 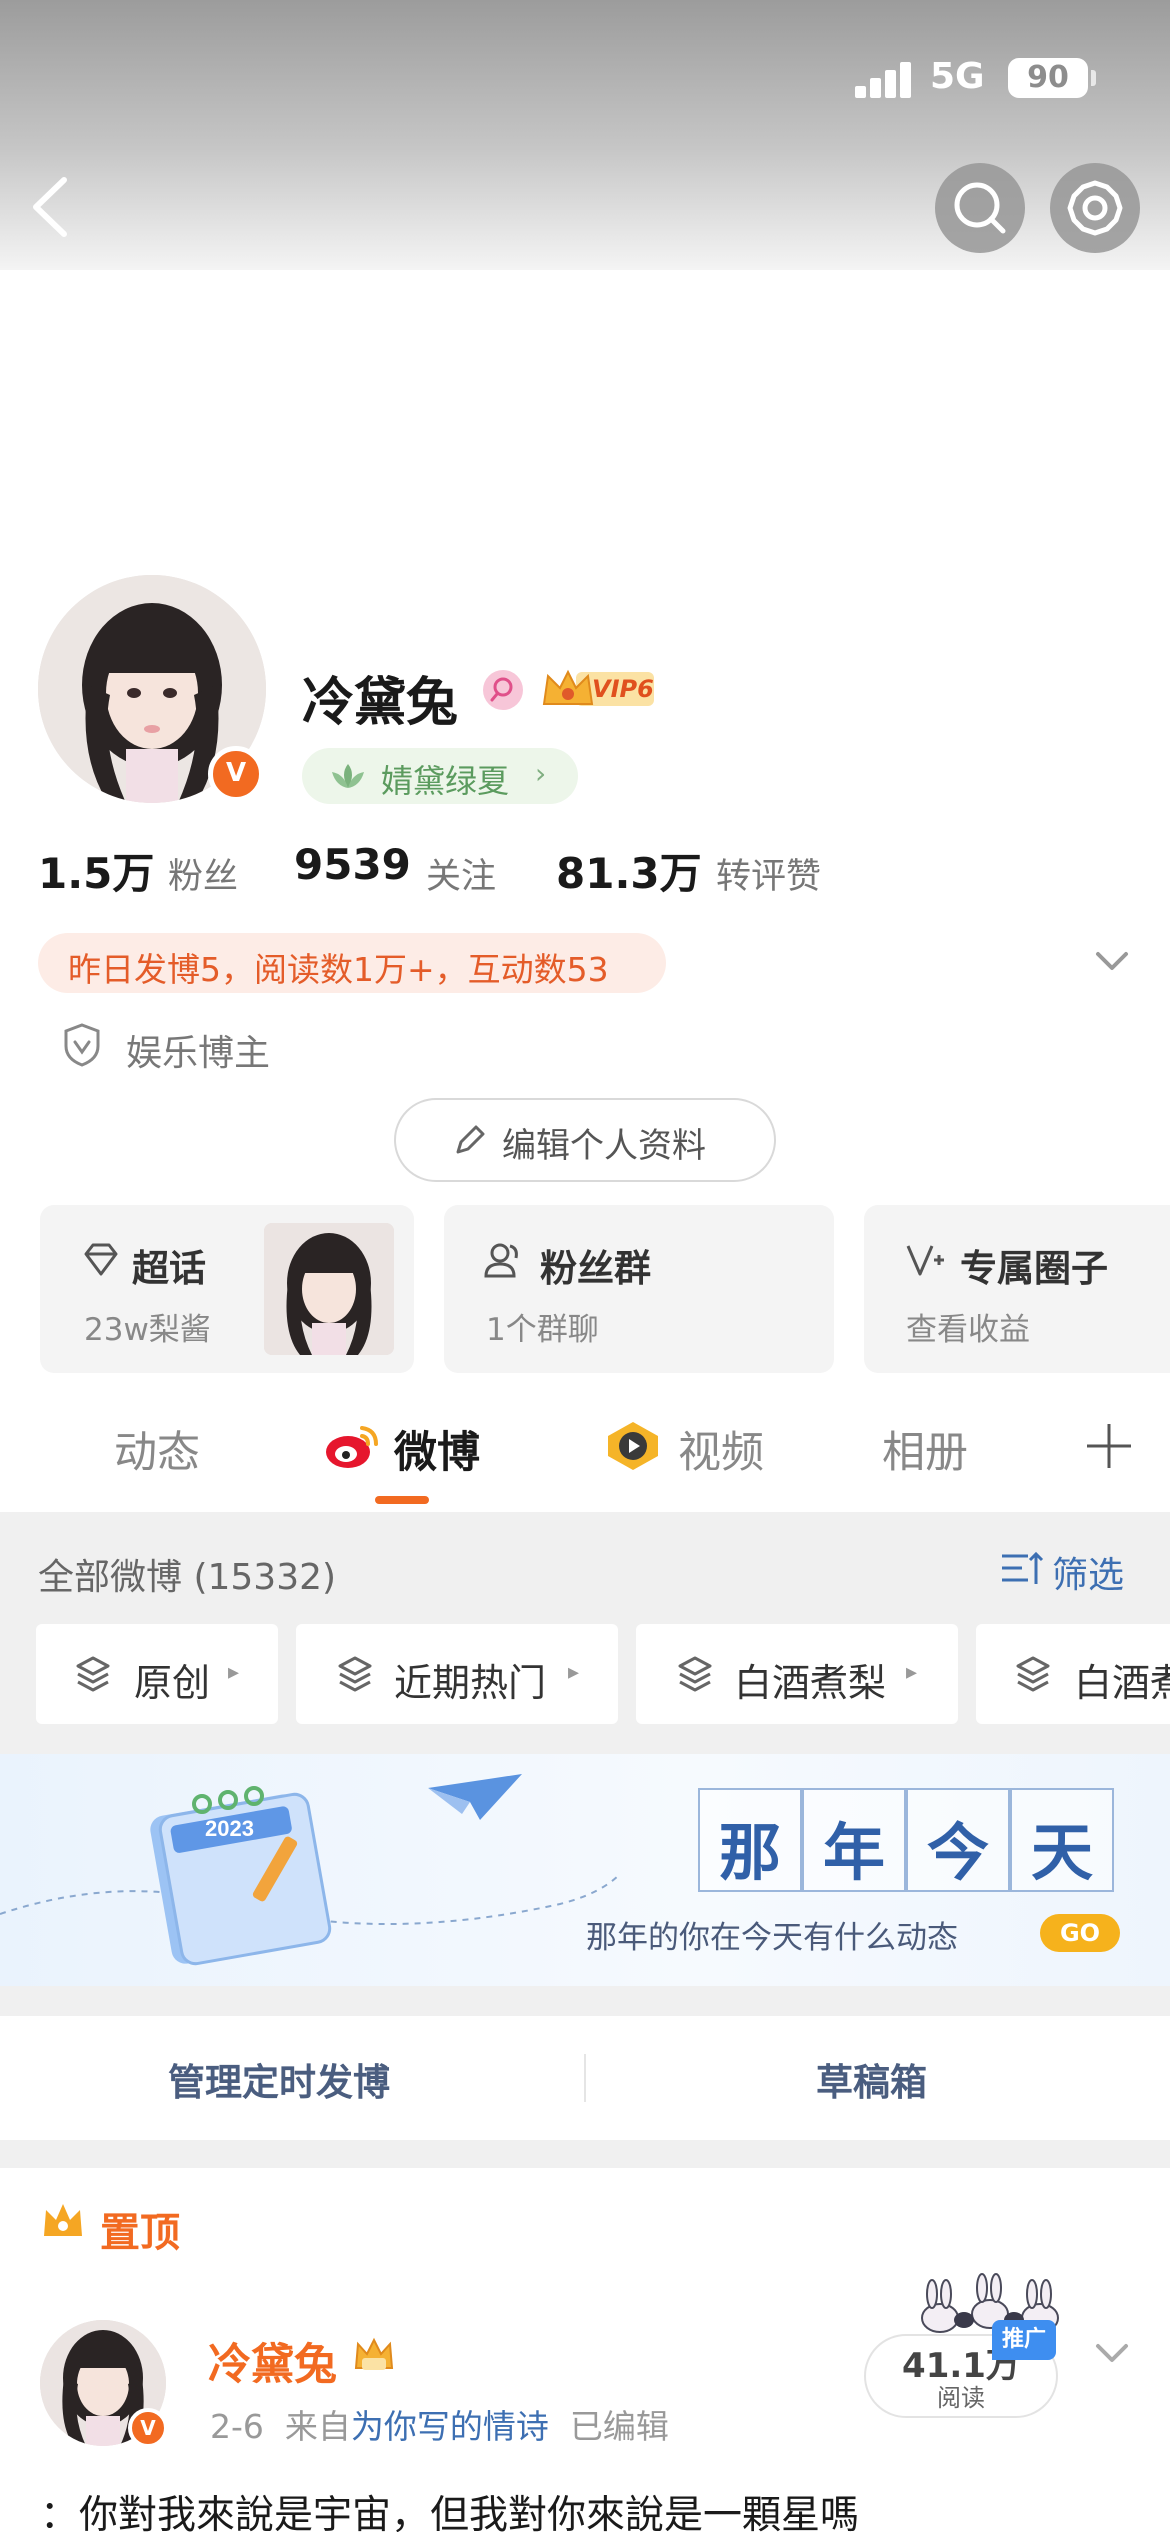 I want to click on back-button, so click(x=52, y=207).